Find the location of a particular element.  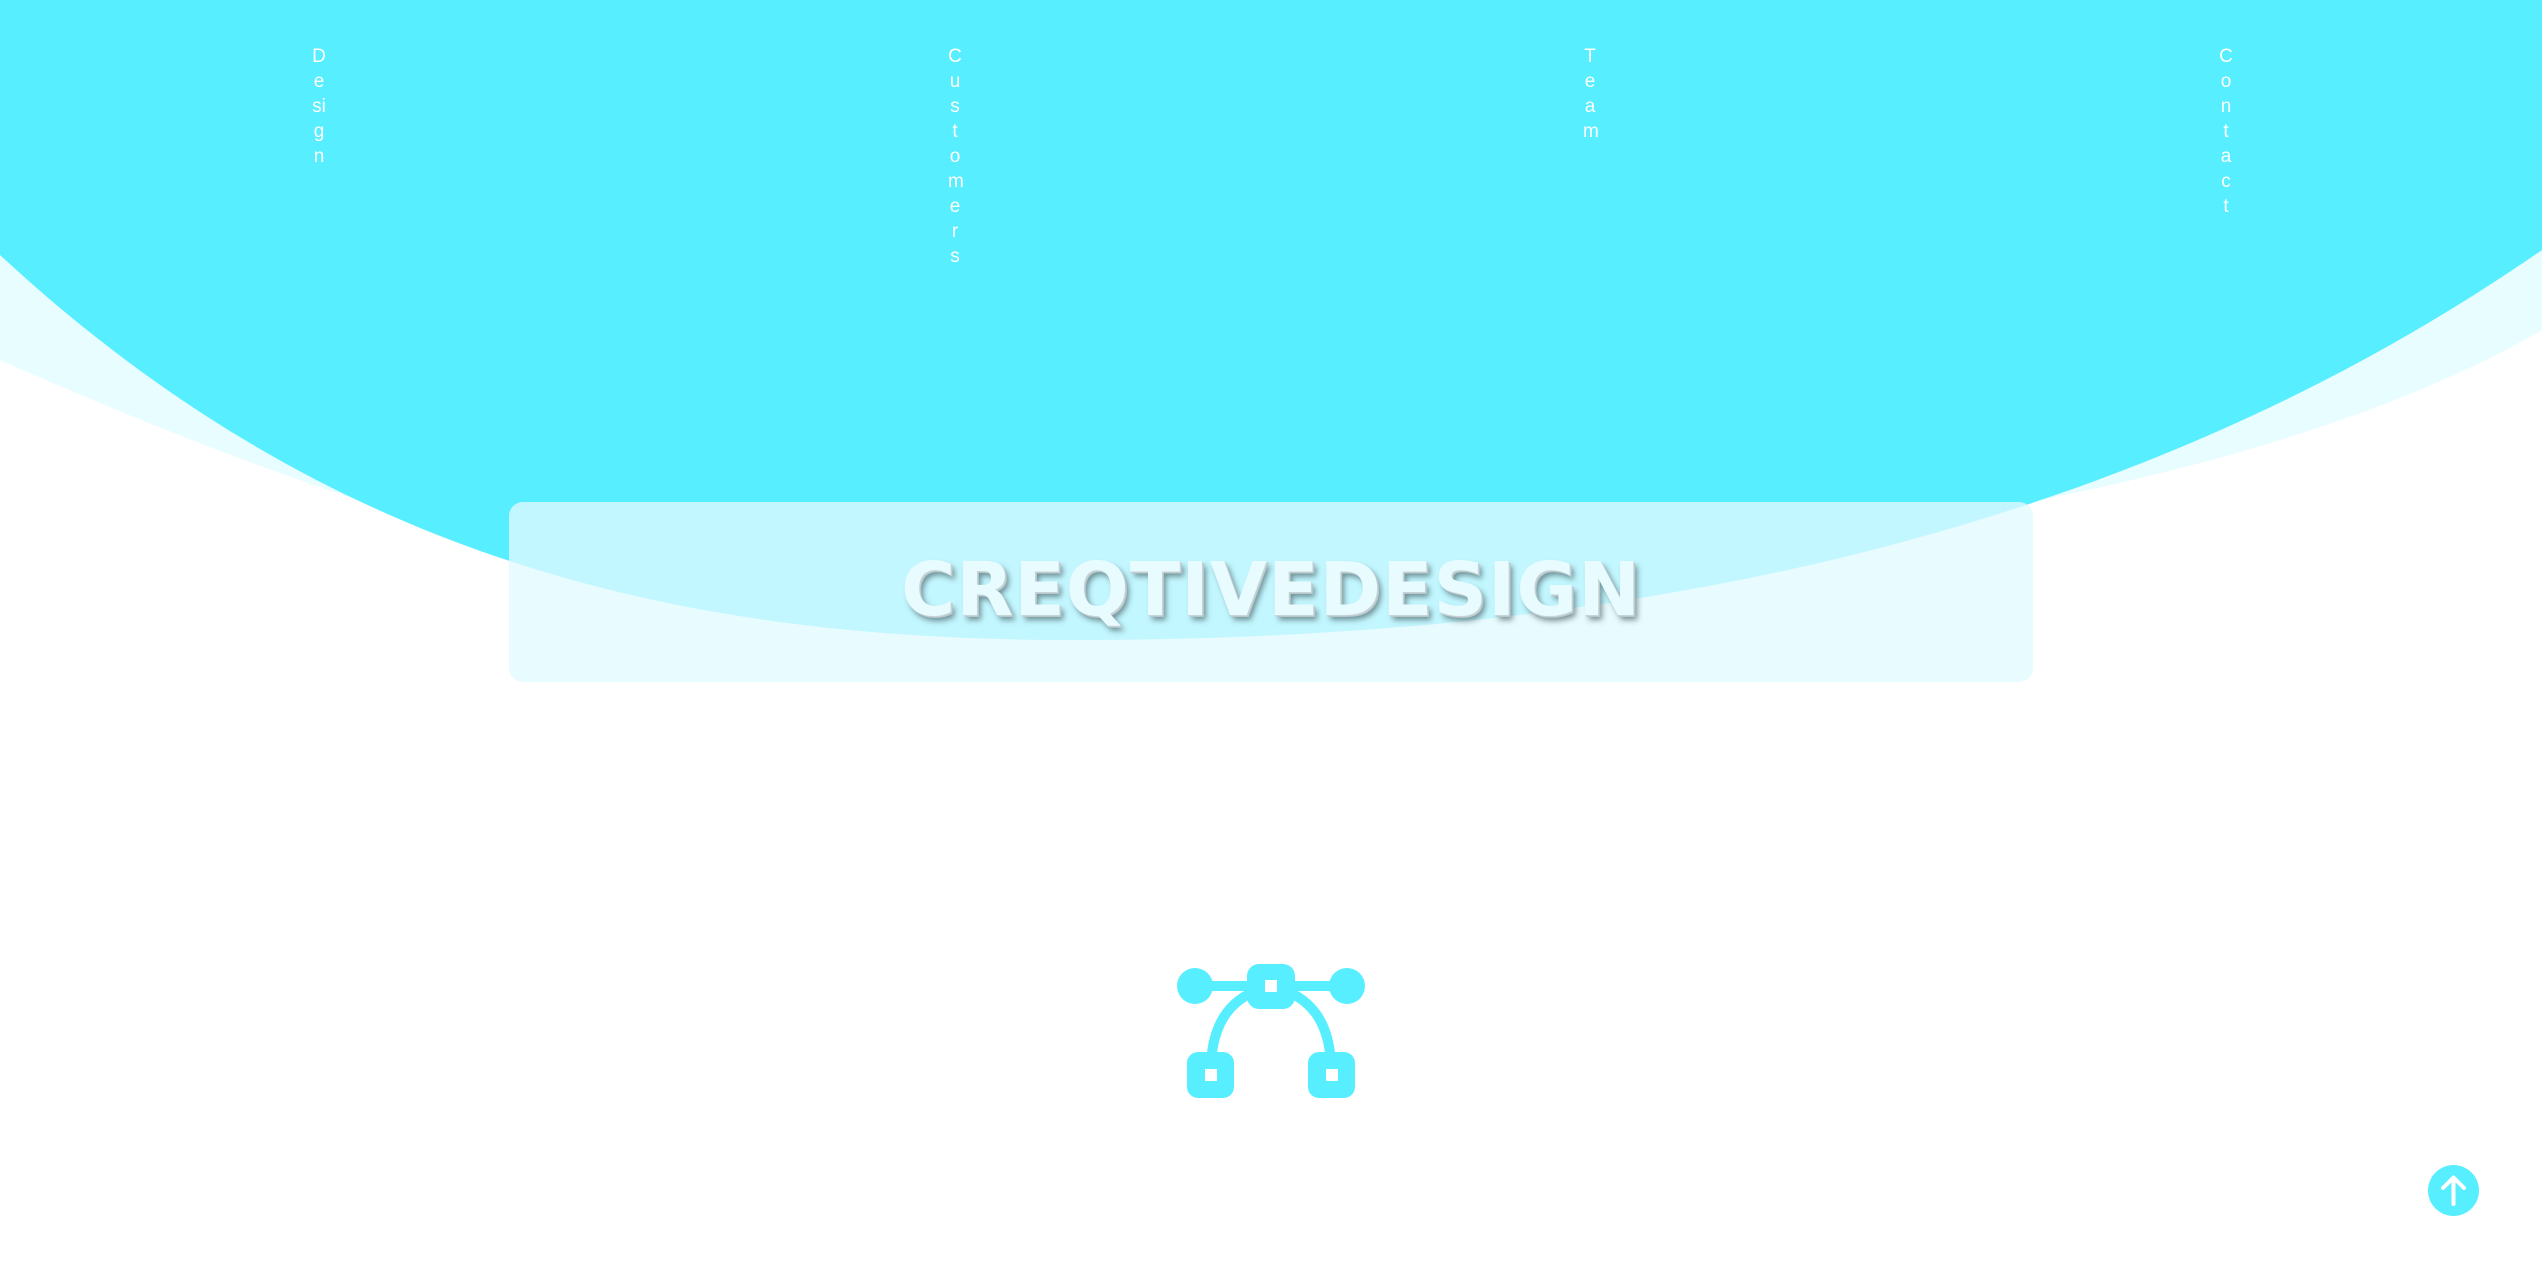

nav-design-label: Design is located at coordinates (319, 106).